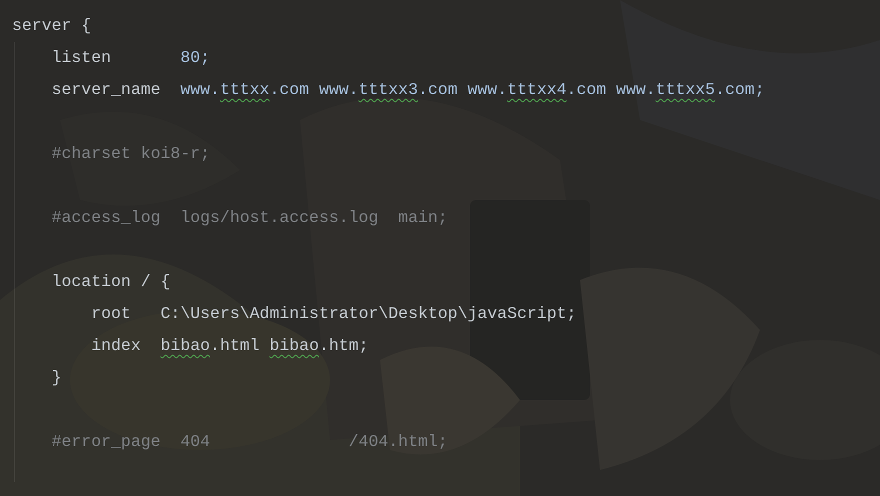 The width and height of the screenshot is (880, 496). What do you see at coordinates (333, 314) in the screenshot?
I see `code-line: root C:\Users\Administrator\Desktop\javaScript;` at bounding box center [333, 314].